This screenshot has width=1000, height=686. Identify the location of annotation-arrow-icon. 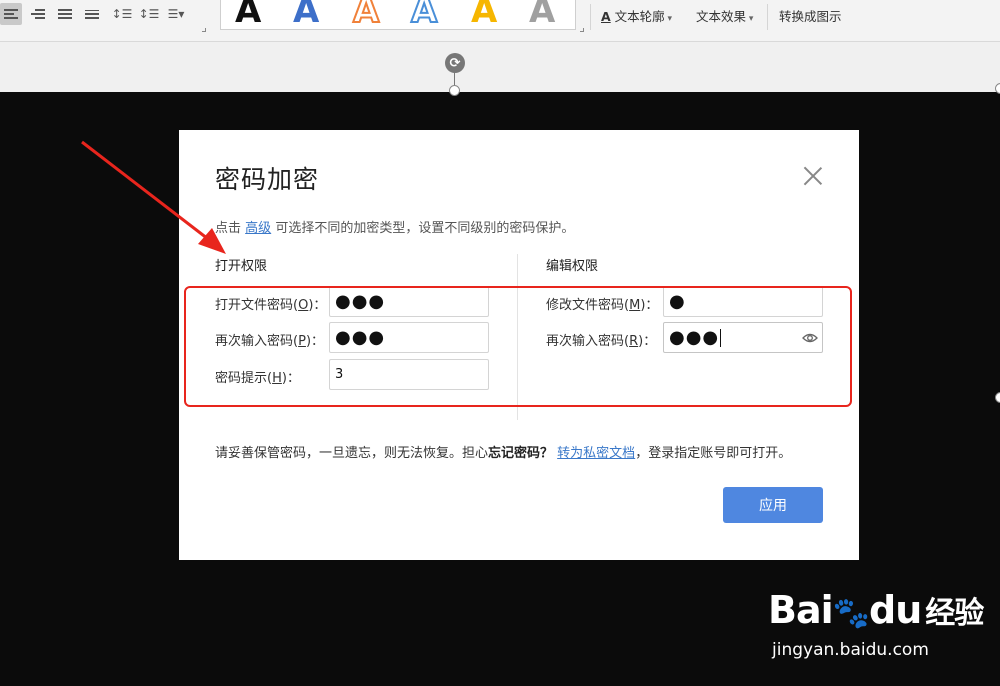
(153, 197).